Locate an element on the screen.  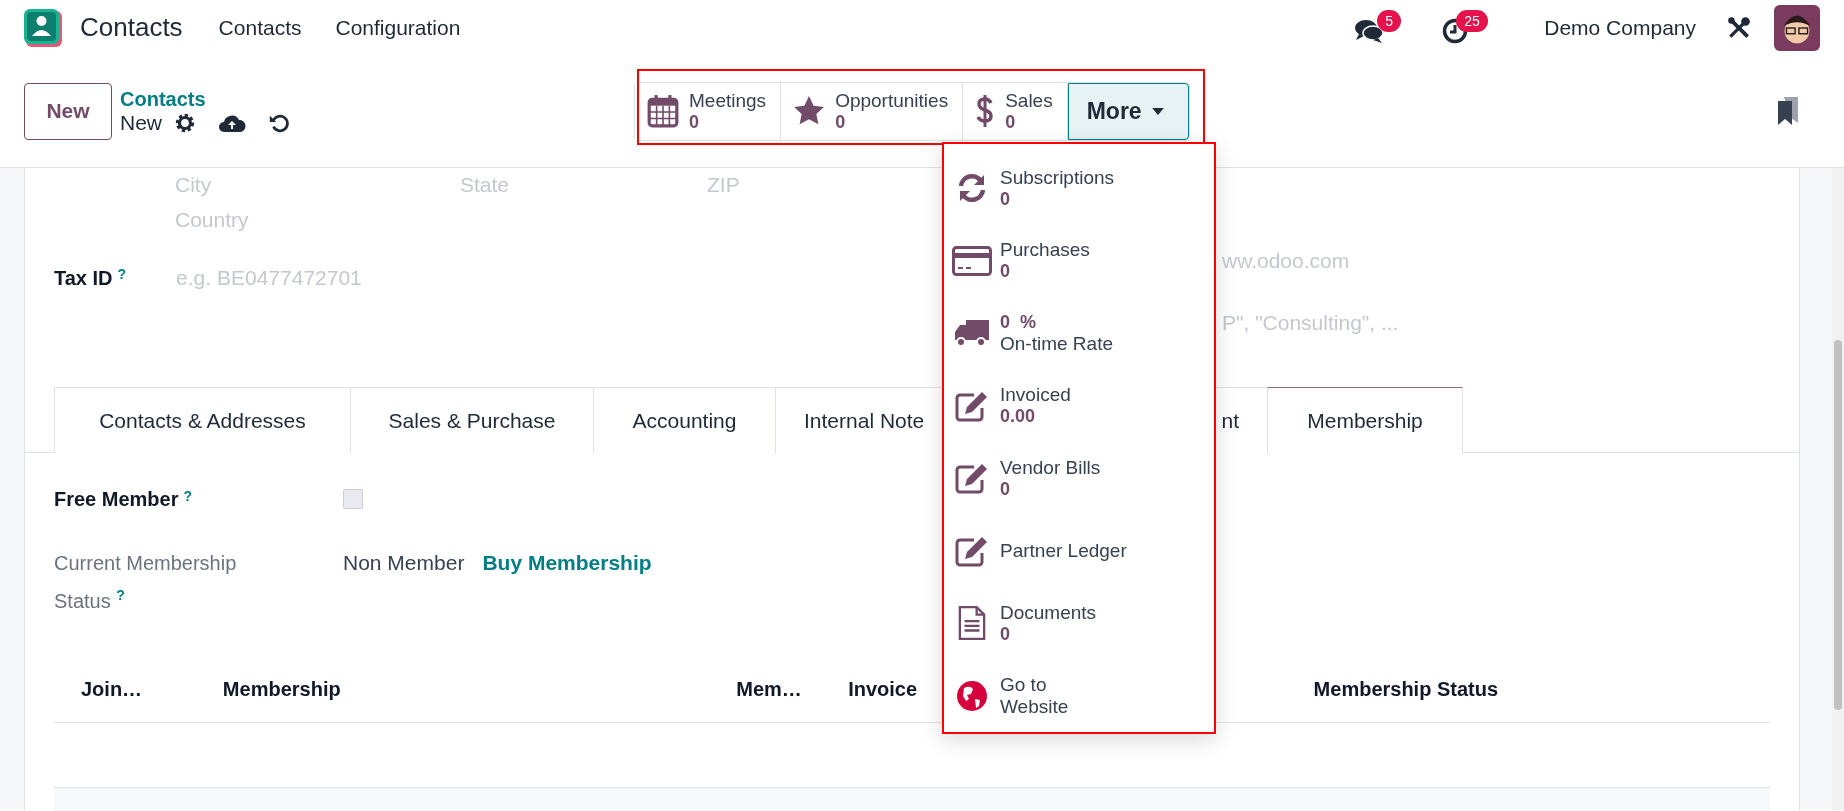
tab: Membership is located at coordinates (1365, 420).